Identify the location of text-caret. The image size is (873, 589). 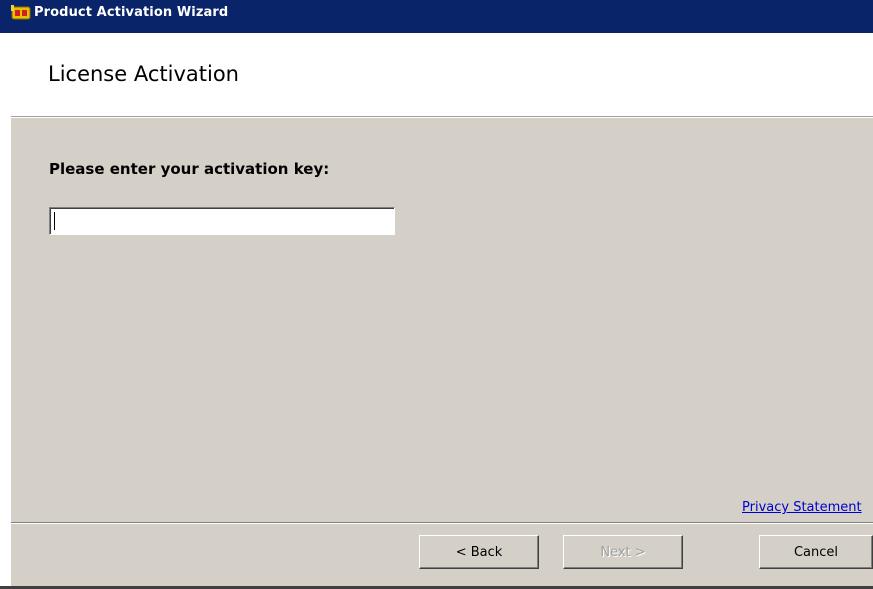
(54, 221).